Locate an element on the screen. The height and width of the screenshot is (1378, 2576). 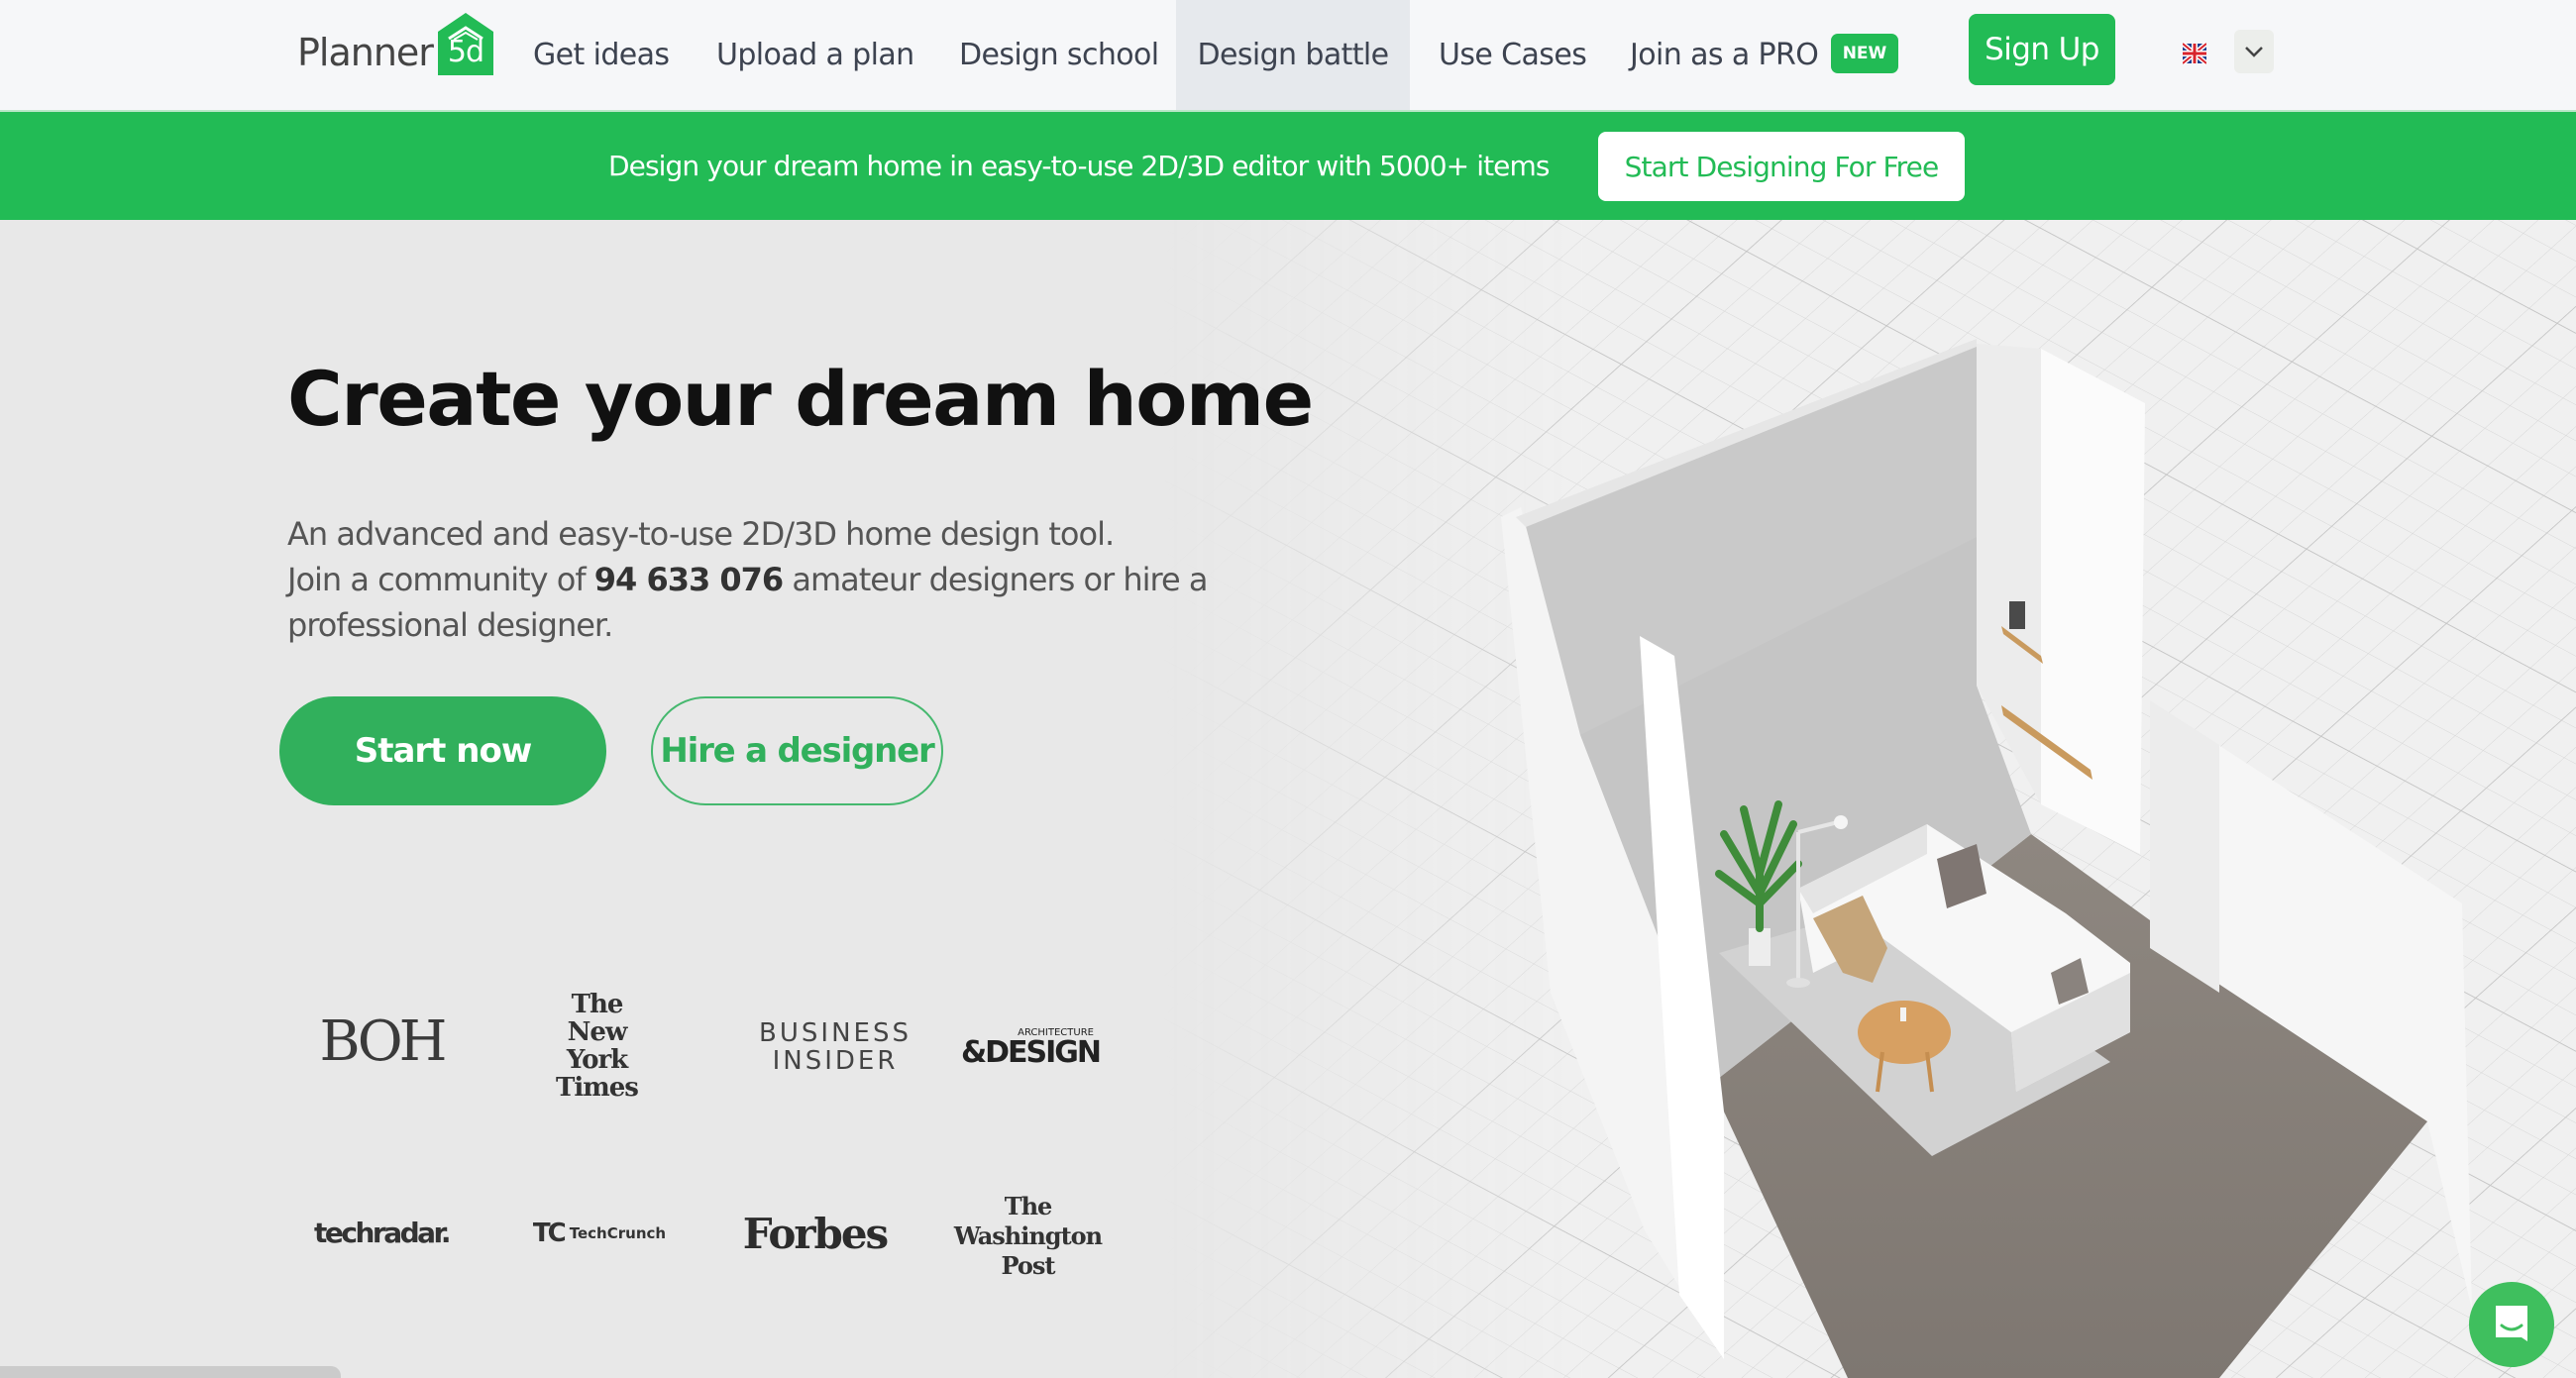
tall-cabinet is located at coordinates (2093, 602).